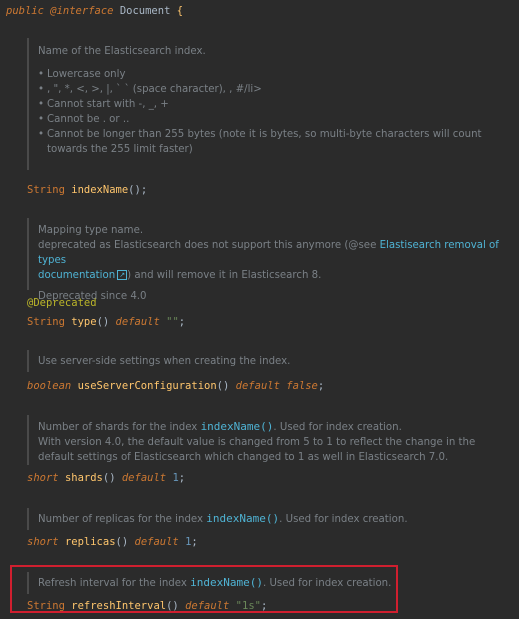  I want to click on deprecated-note: Deprecated since 4.0, so click(92, 296).